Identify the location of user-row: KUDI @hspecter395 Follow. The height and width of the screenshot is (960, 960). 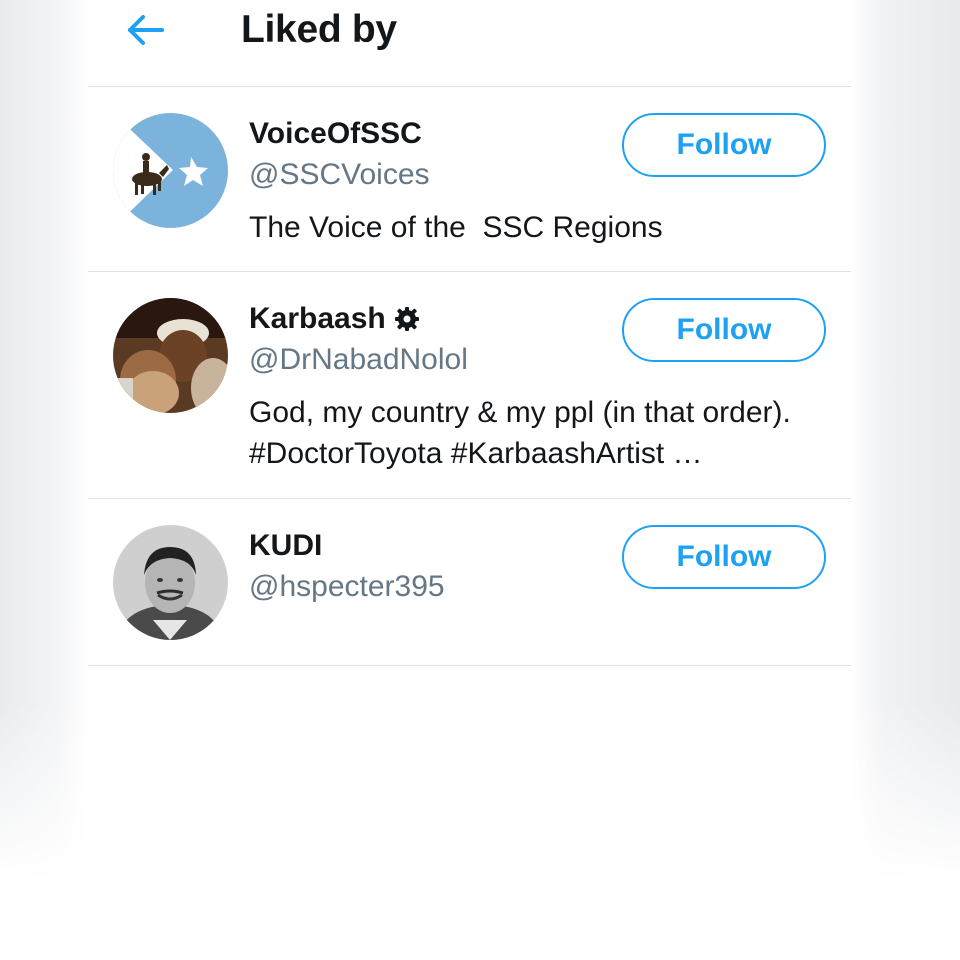
(469, 582).